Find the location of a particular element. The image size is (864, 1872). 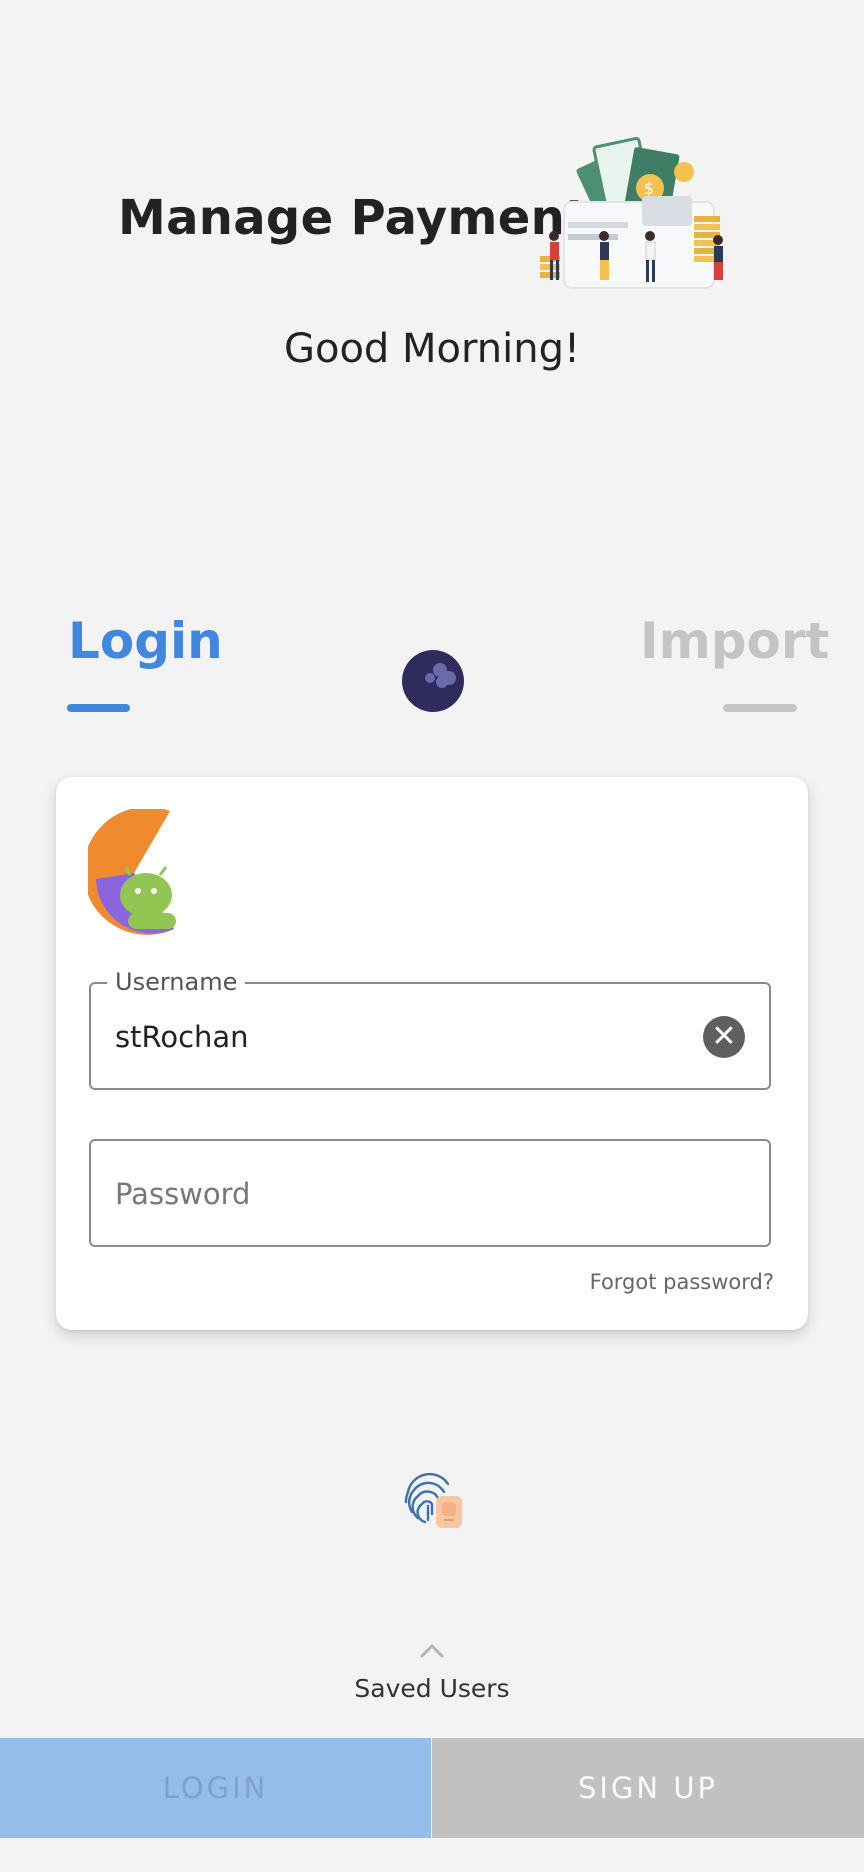

password-input: Password is located at coordinates (182, 1194).